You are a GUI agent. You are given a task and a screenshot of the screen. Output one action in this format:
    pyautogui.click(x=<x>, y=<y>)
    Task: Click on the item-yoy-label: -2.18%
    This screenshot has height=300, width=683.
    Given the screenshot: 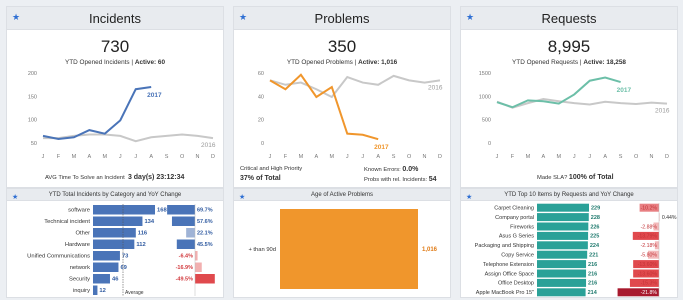 What is the action you would take?
    pyautogui.click(x=649, y=246)
    